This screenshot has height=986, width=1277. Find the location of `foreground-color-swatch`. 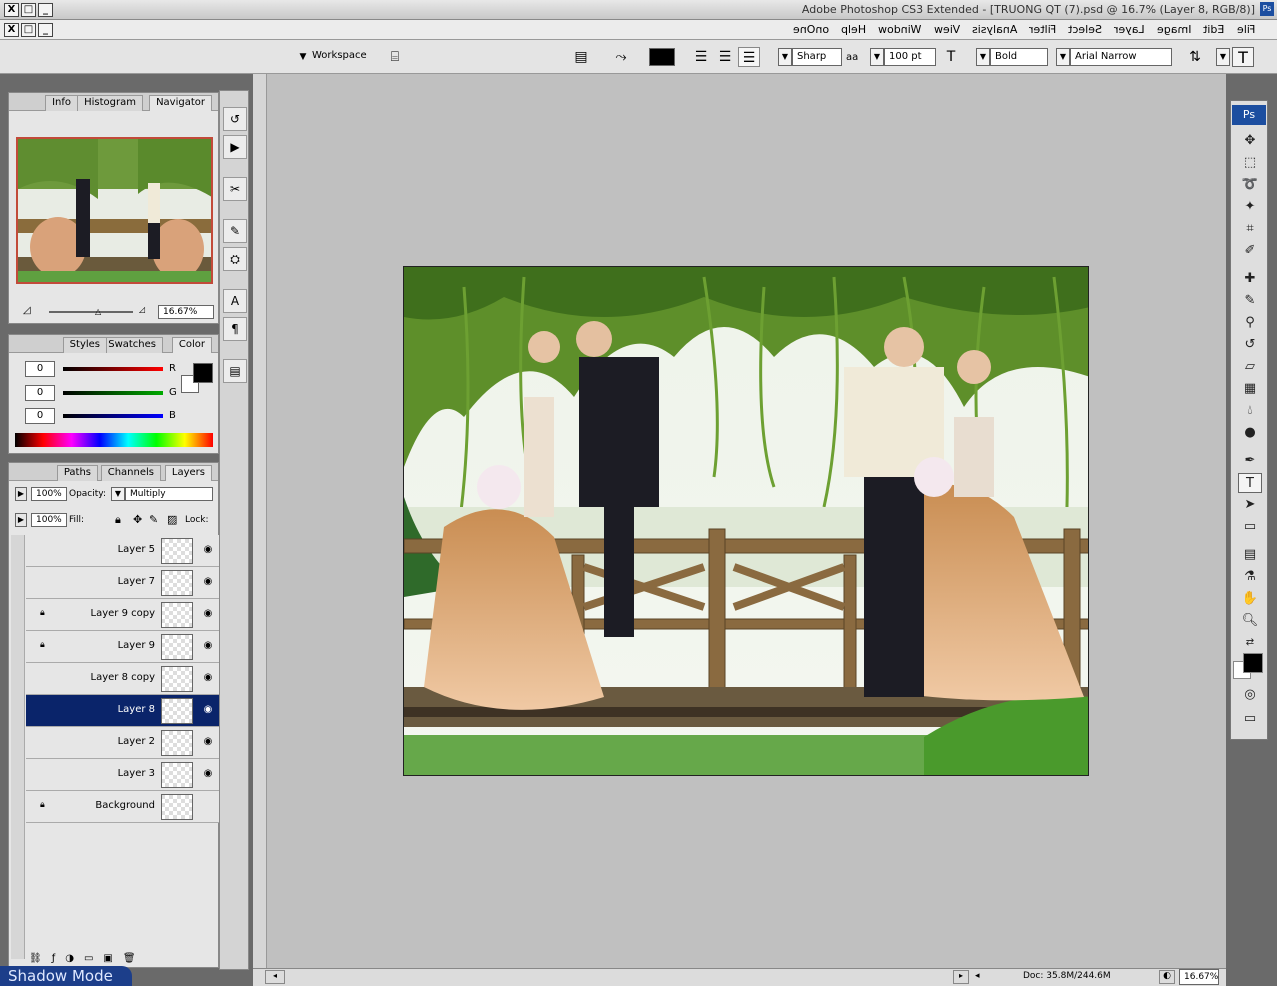

foreground-color-swatch is located at coordinates (203, 373).